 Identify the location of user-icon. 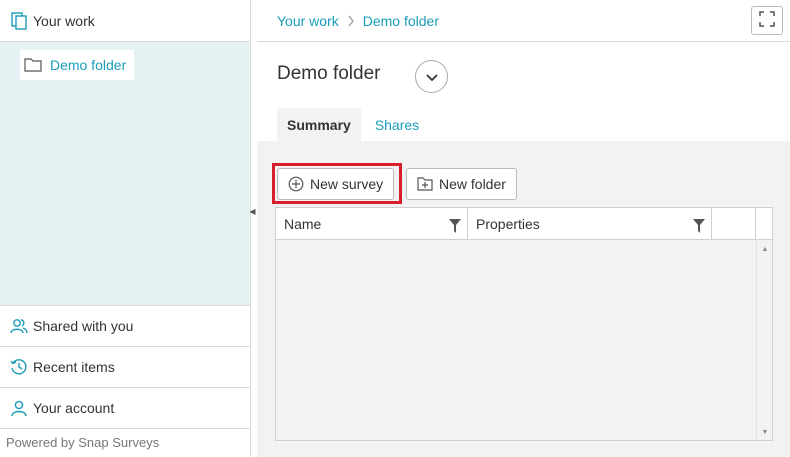
(19, 408).